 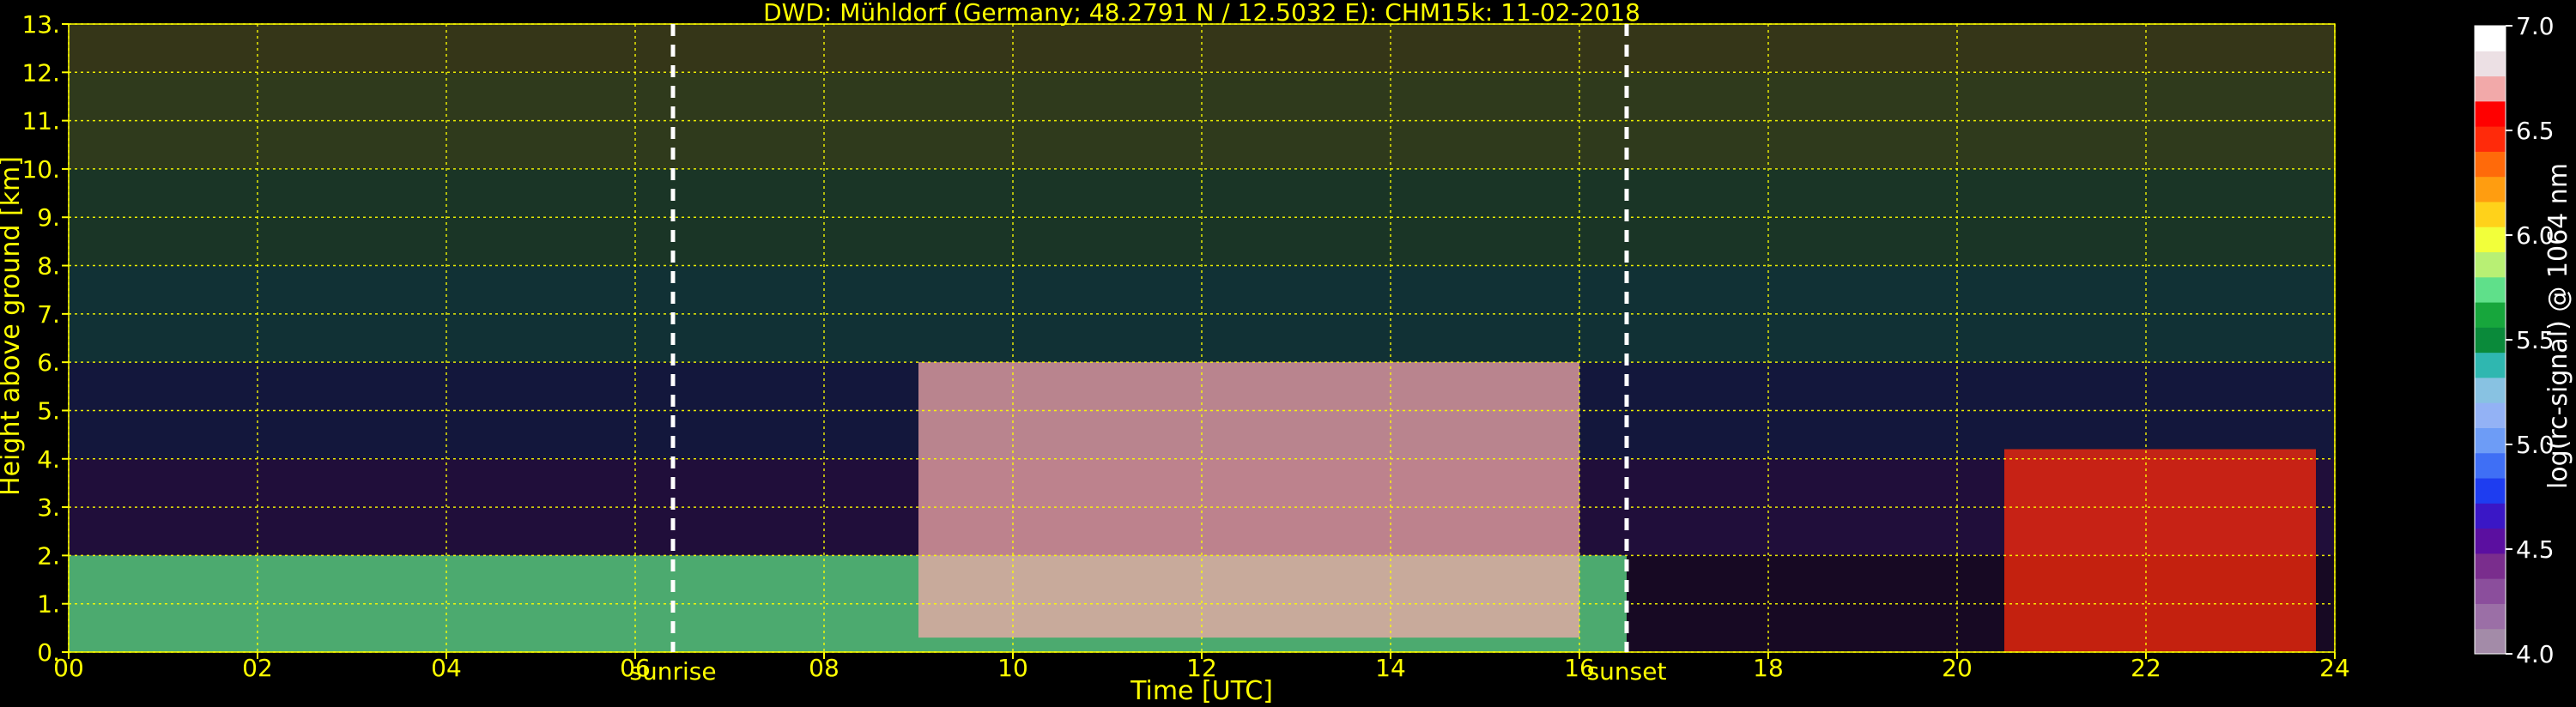 What do you see at coordinates (48, 460) in the screenshot?
I see `y-tick-label: 4.` at bounding box center [48, 460].